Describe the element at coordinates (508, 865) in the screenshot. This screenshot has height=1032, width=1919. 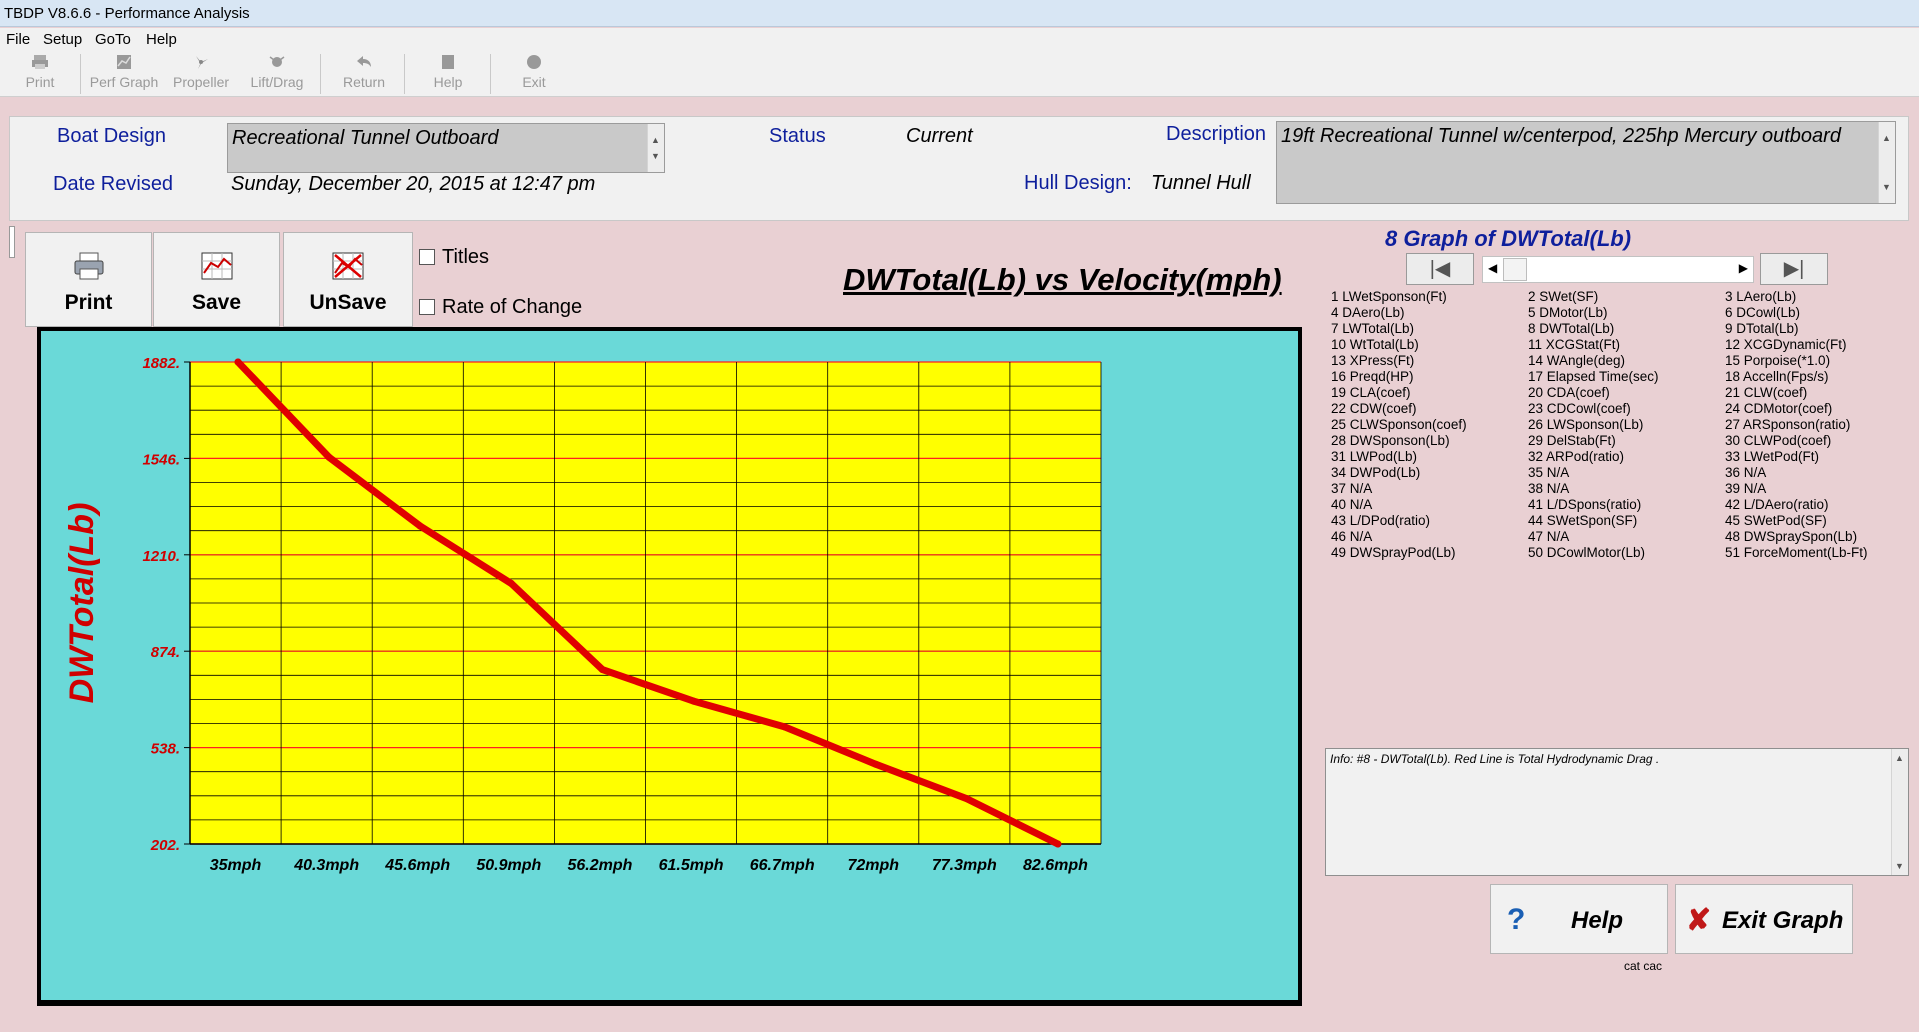
I see `x-tick-label: 50.9mph` at that location.